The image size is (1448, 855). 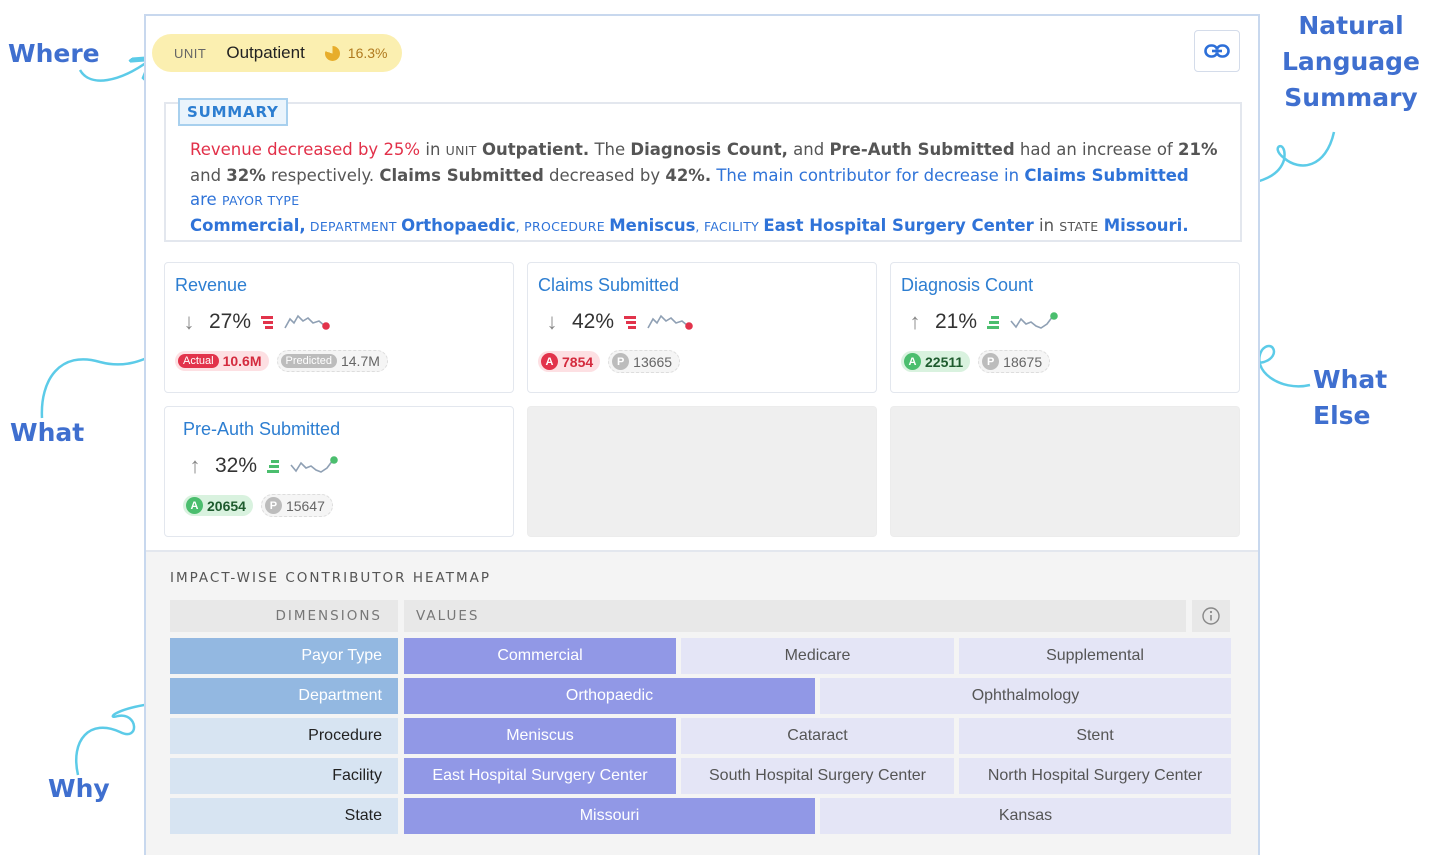 What do you see at coordinates (226, 505) in the screenshot?
I see `actual-value: 20654` at bounding box center [226, 505].